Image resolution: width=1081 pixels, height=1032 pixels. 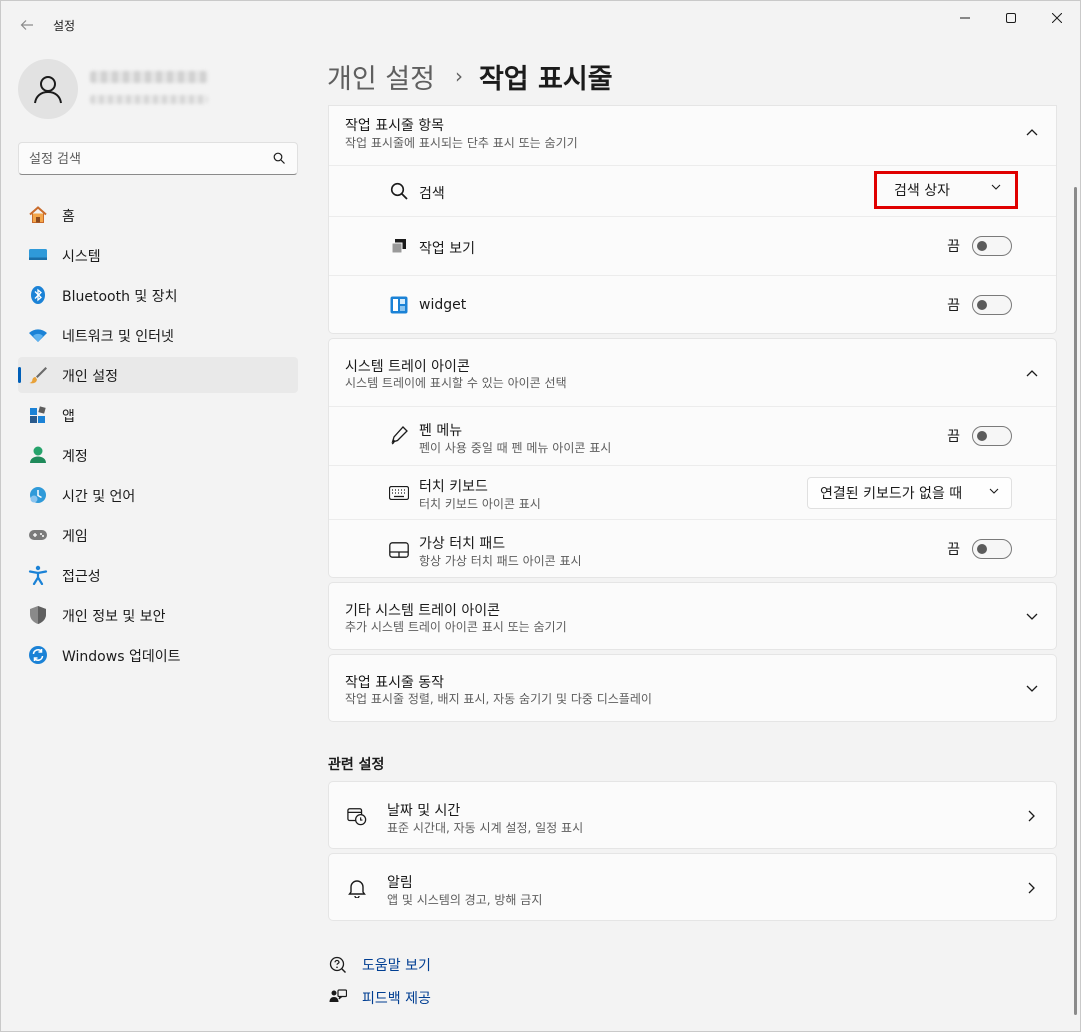 I want to click on help-icon, so click(x=338, y=965).